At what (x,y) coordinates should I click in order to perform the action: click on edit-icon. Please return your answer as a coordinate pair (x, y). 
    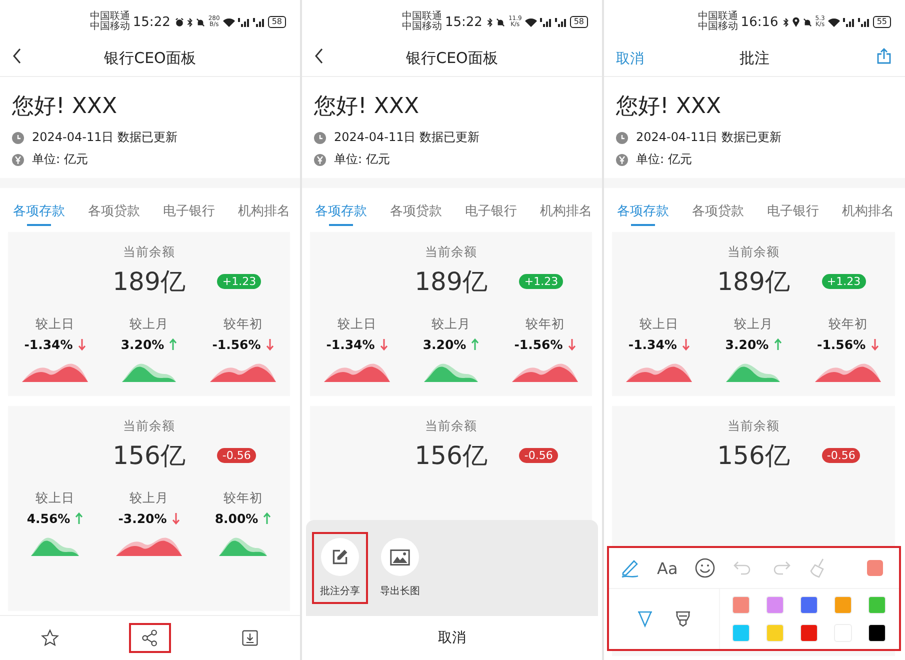
    Looking at the image, I should click on (340, 557).